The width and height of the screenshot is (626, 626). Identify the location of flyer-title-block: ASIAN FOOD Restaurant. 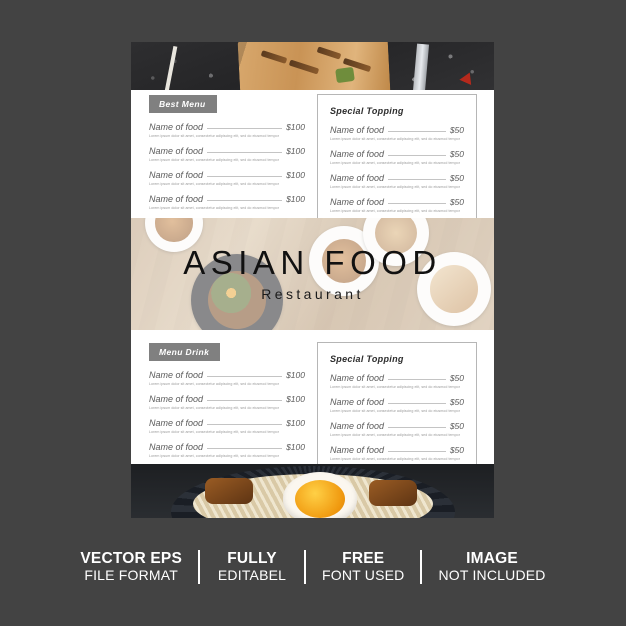
(312, 274).